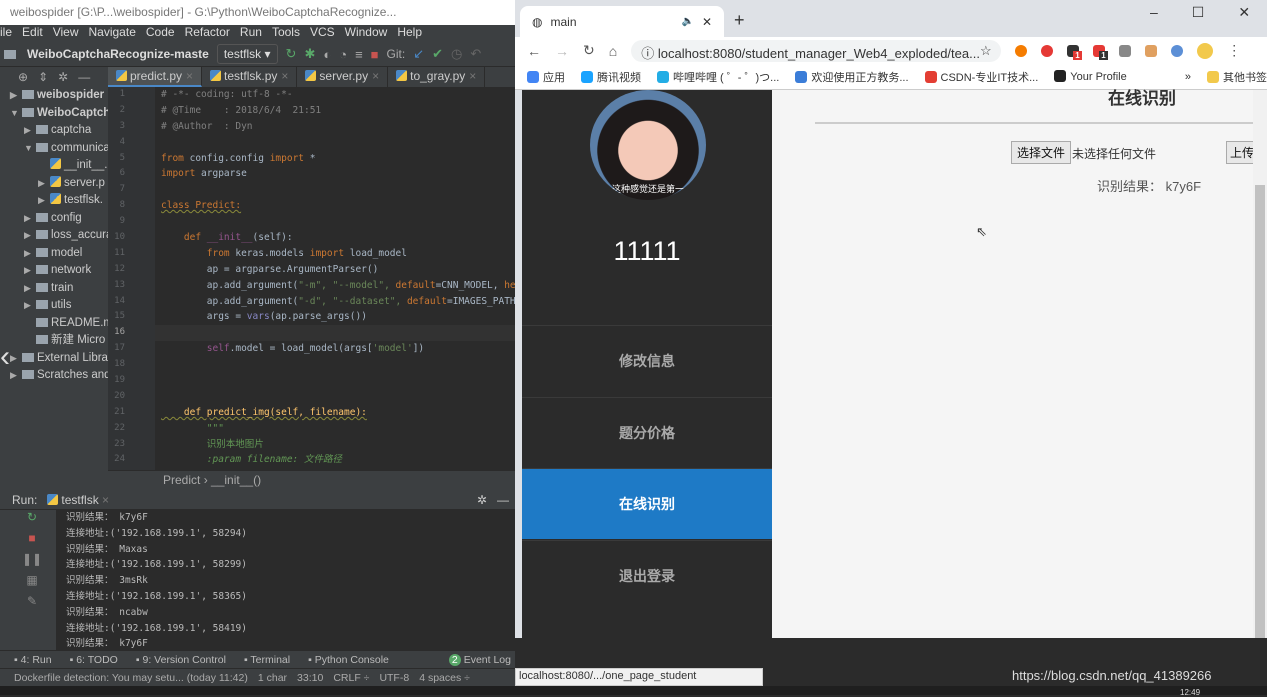  I want to click on close-tab-icon: ✕, so click(707, 22).